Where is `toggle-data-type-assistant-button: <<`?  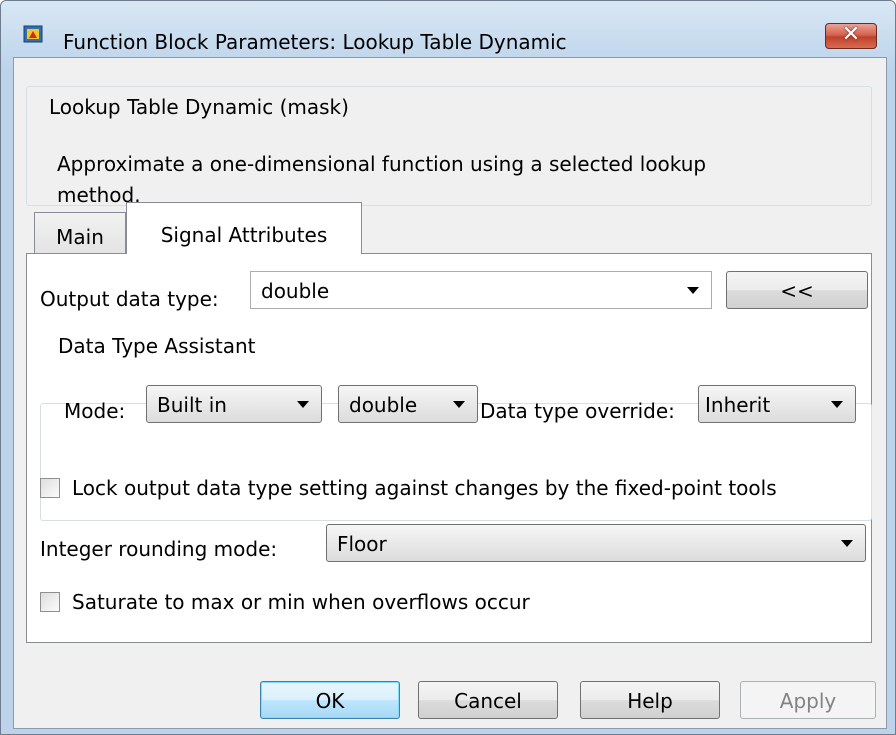
toggle-data-type-assistant-button: << is located at coordinates (797, 290).